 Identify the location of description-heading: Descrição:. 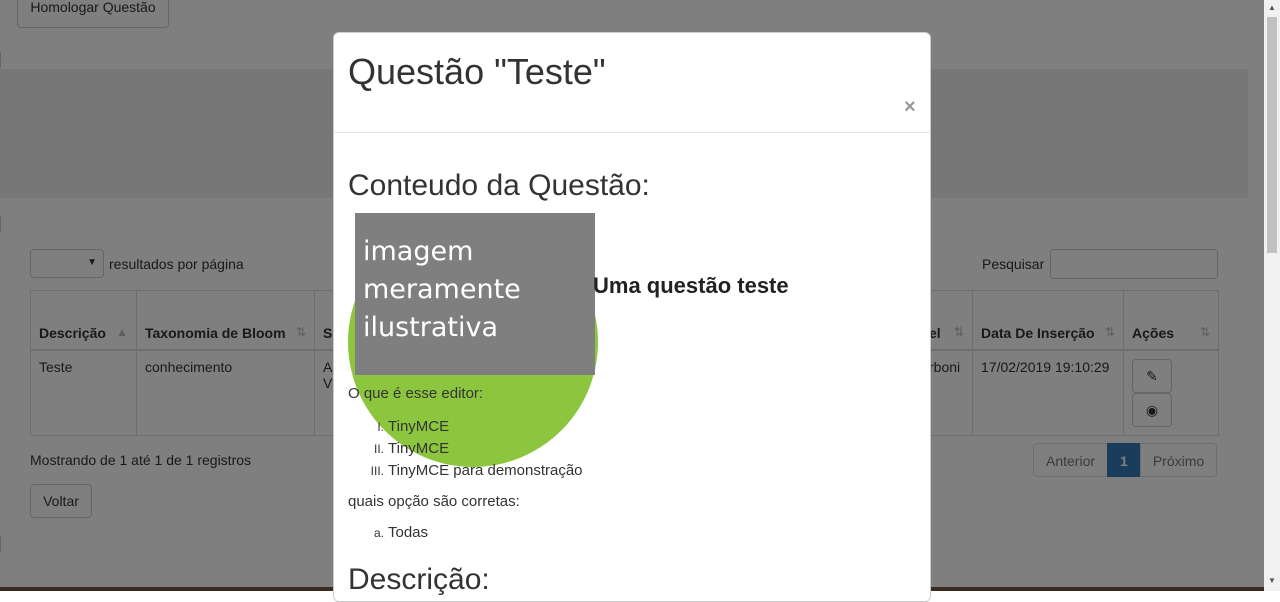
(419, 579).